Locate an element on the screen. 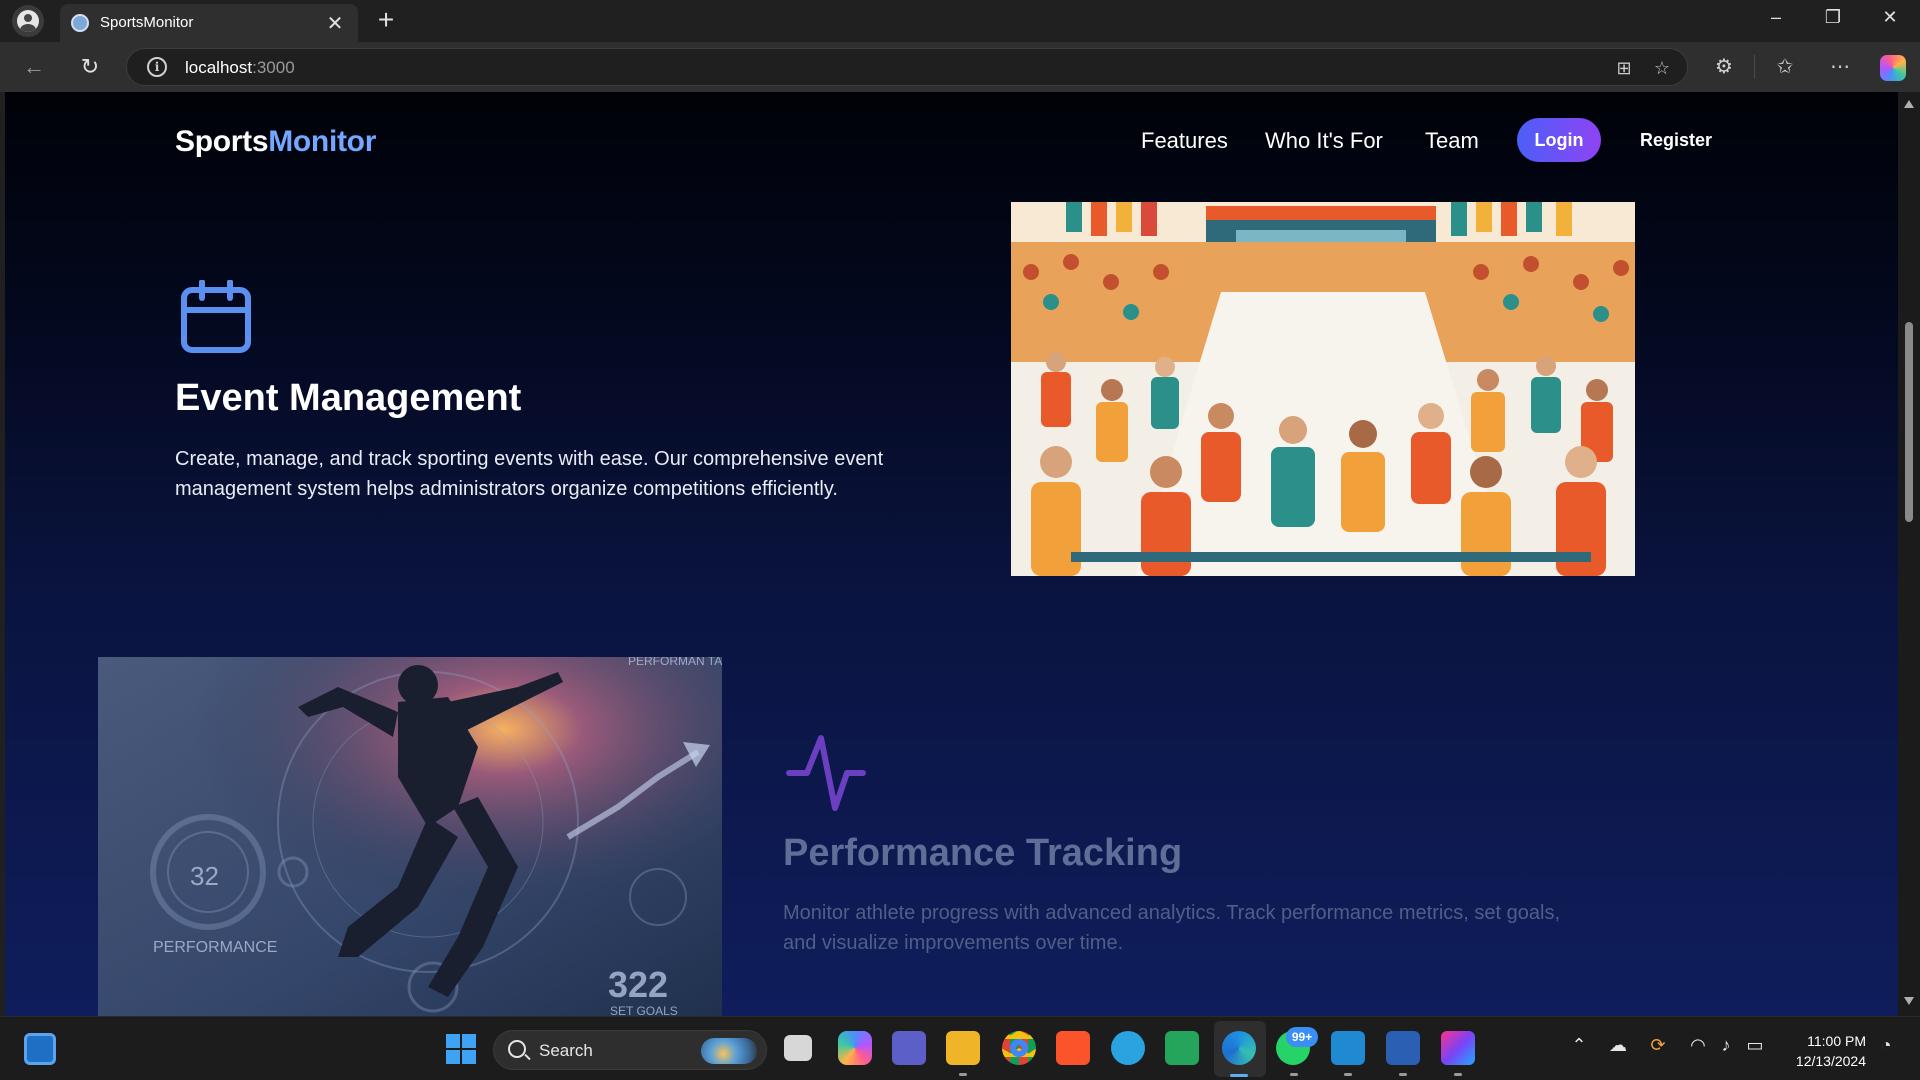 This screenshot has height=1080, width=1920. taskbar-search: Search is located at coordinates (630, 1050).